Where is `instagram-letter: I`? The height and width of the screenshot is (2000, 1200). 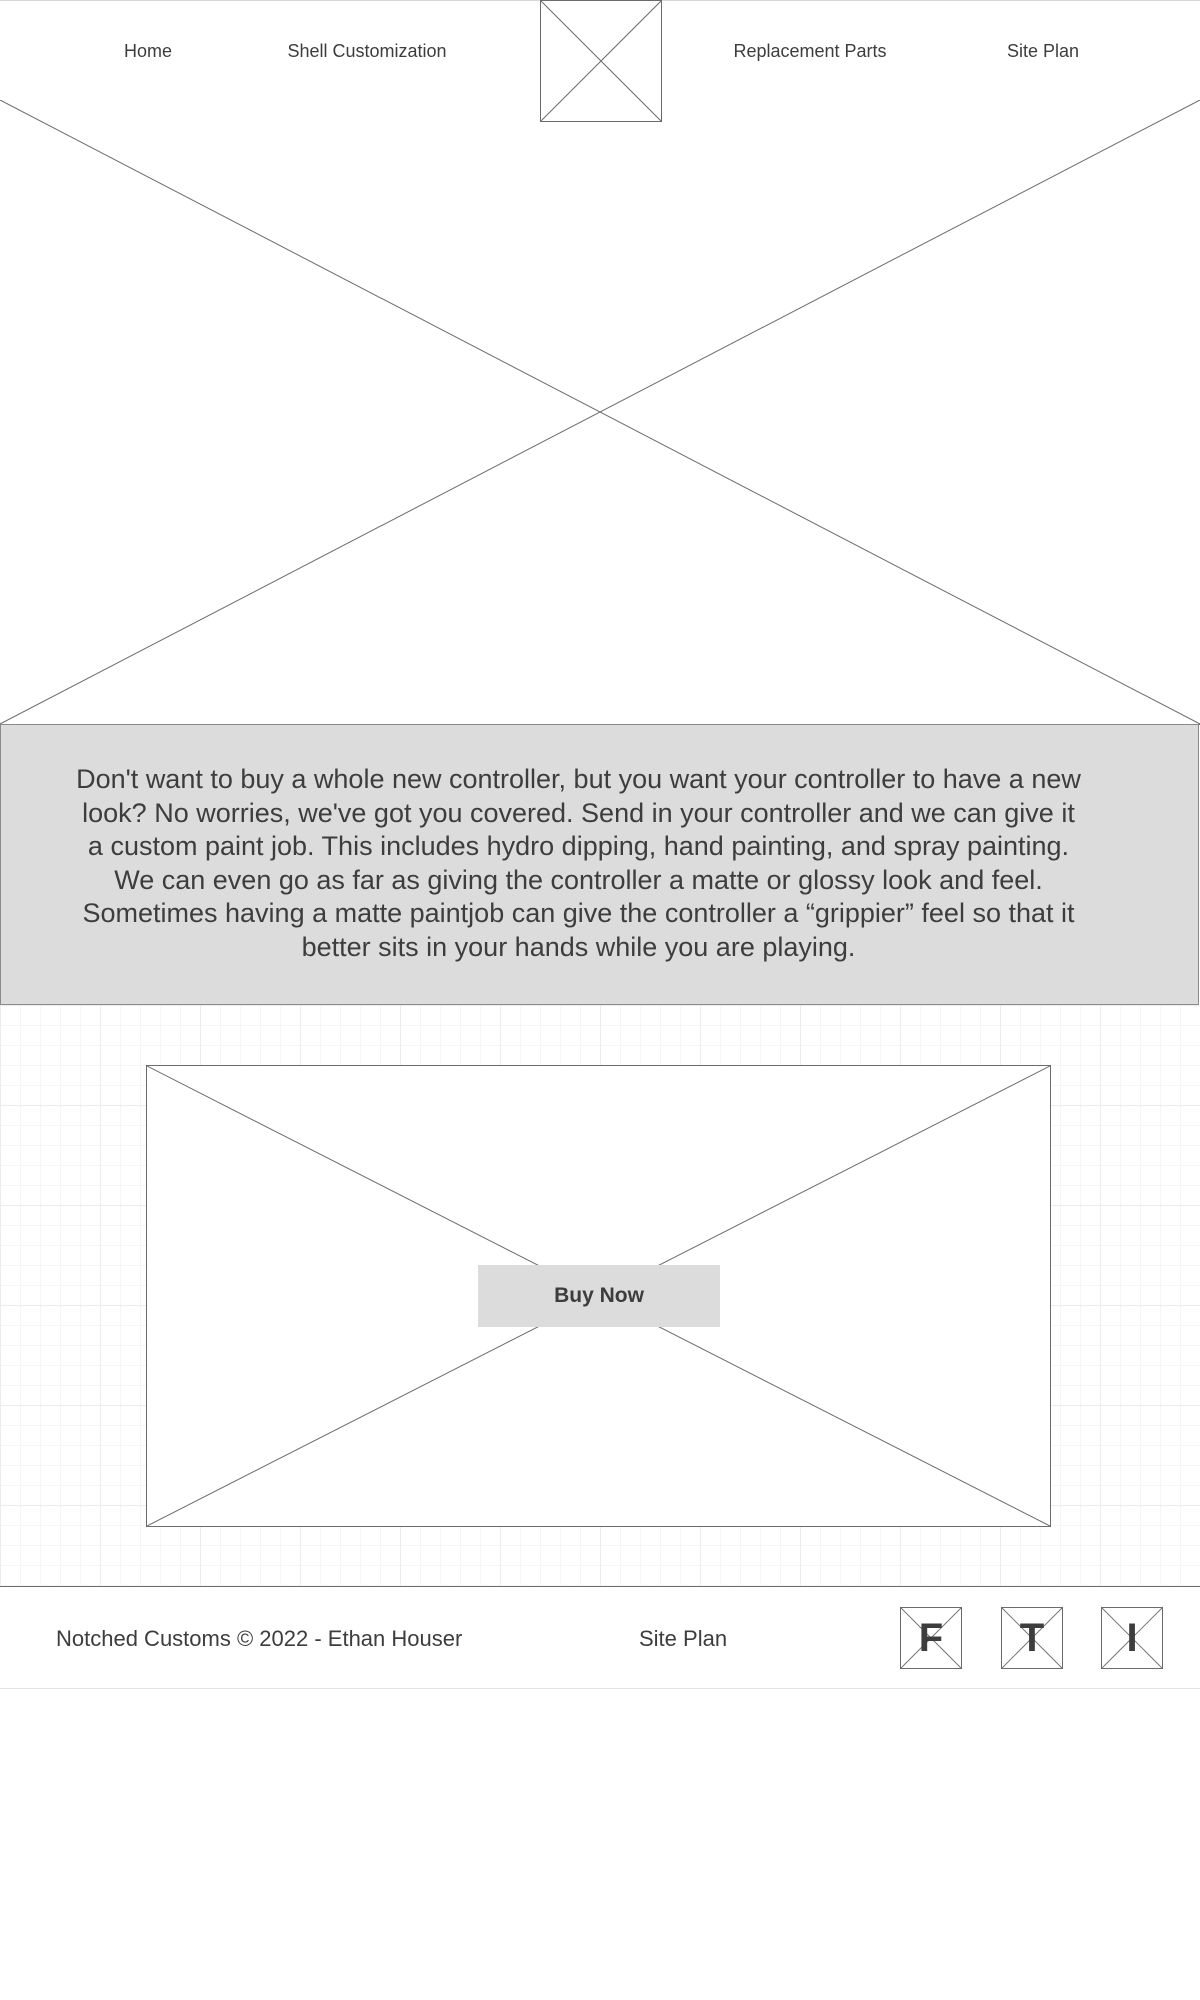
instagram-letter: I is located at coordinates (1132, 1637).